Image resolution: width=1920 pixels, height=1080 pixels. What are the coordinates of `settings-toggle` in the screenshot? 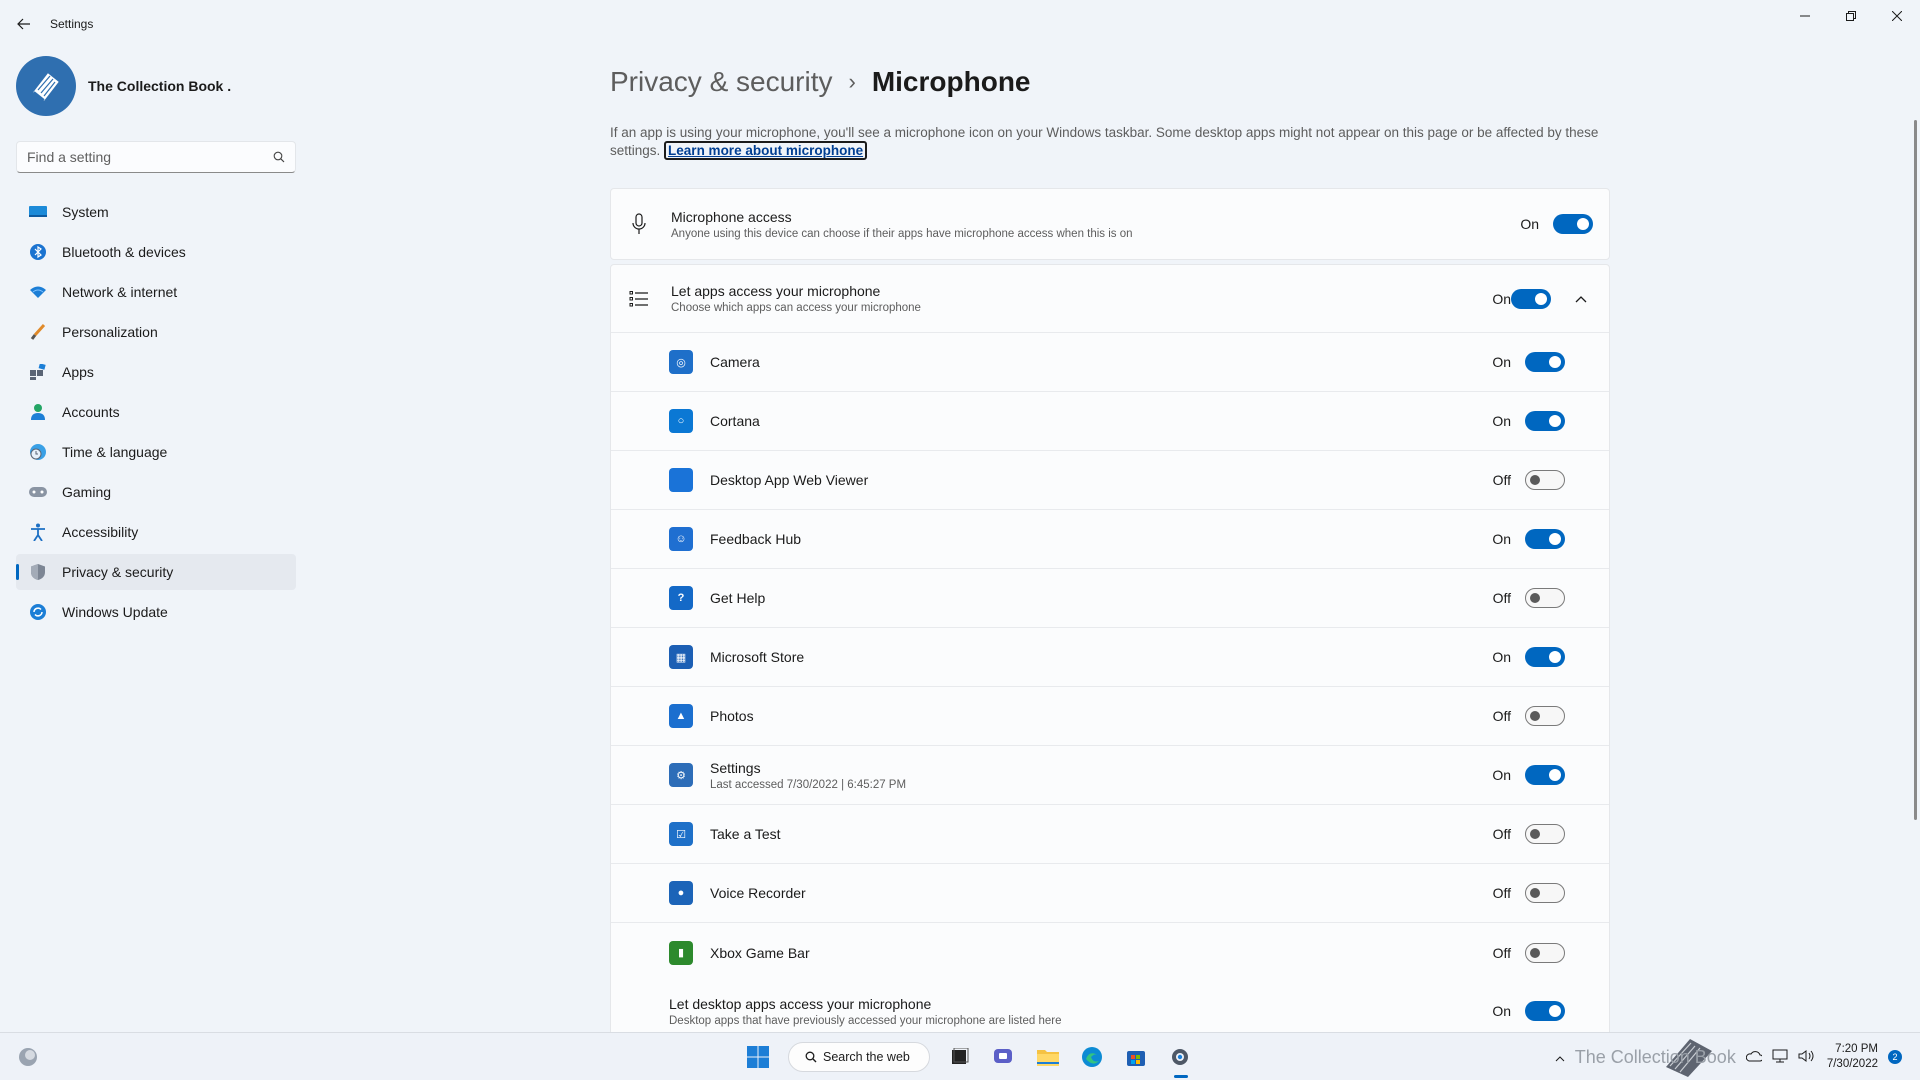 It's located at (1545, 775).